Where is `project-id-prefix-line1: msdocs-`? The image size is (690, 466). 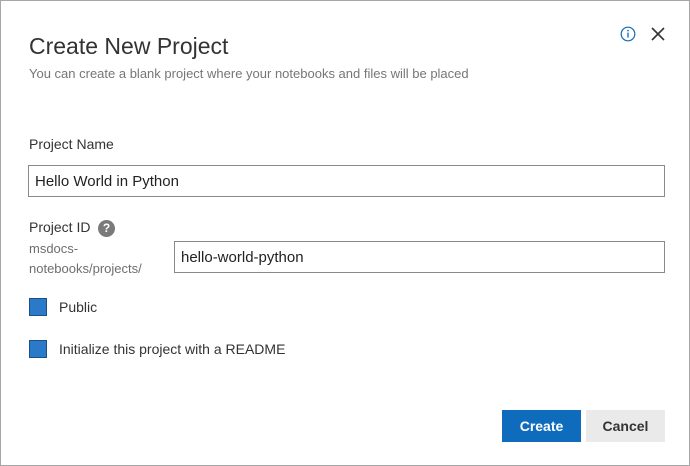 project-id-prefix-line1: msdocs- is located at coordinates (54, 248).